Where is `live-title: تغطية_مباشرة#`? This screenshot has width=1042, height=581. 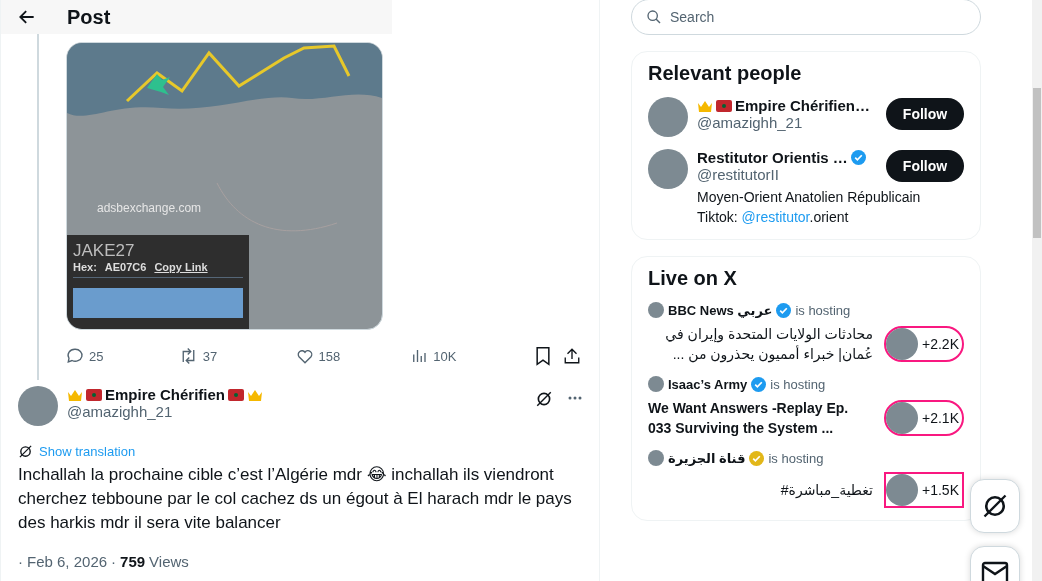
live-title: تغطية_مباشرة# is located at coordinates (760, 490).